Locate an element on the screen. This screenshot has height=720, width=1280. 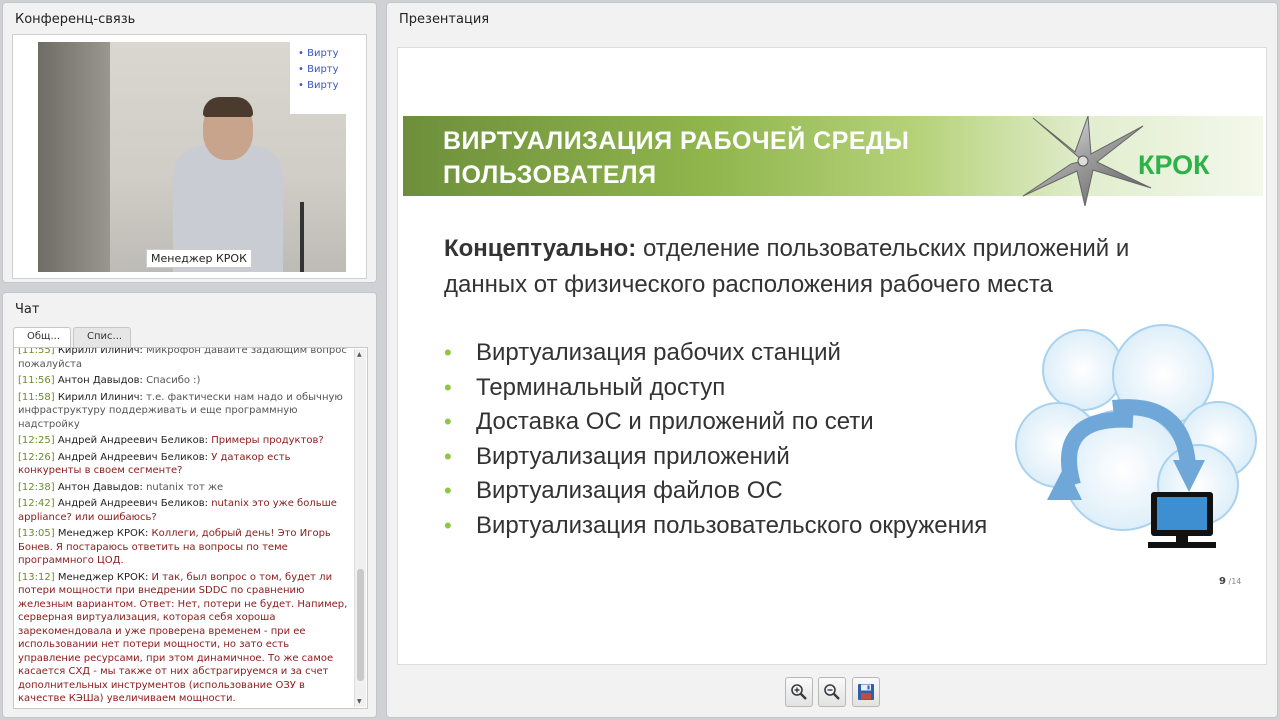
chat-message-time: [12:42] is located at coordinates (38, 503).